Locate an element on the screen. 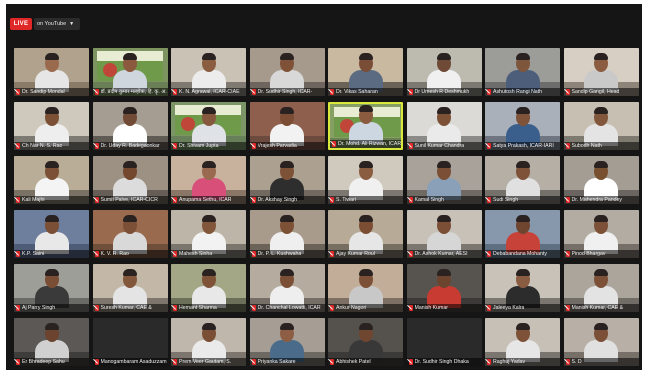 This screenshot has width=647, height=373. participant-tile: Satya Prakash, ICAR-IARI is located at coordinates (522, 126).